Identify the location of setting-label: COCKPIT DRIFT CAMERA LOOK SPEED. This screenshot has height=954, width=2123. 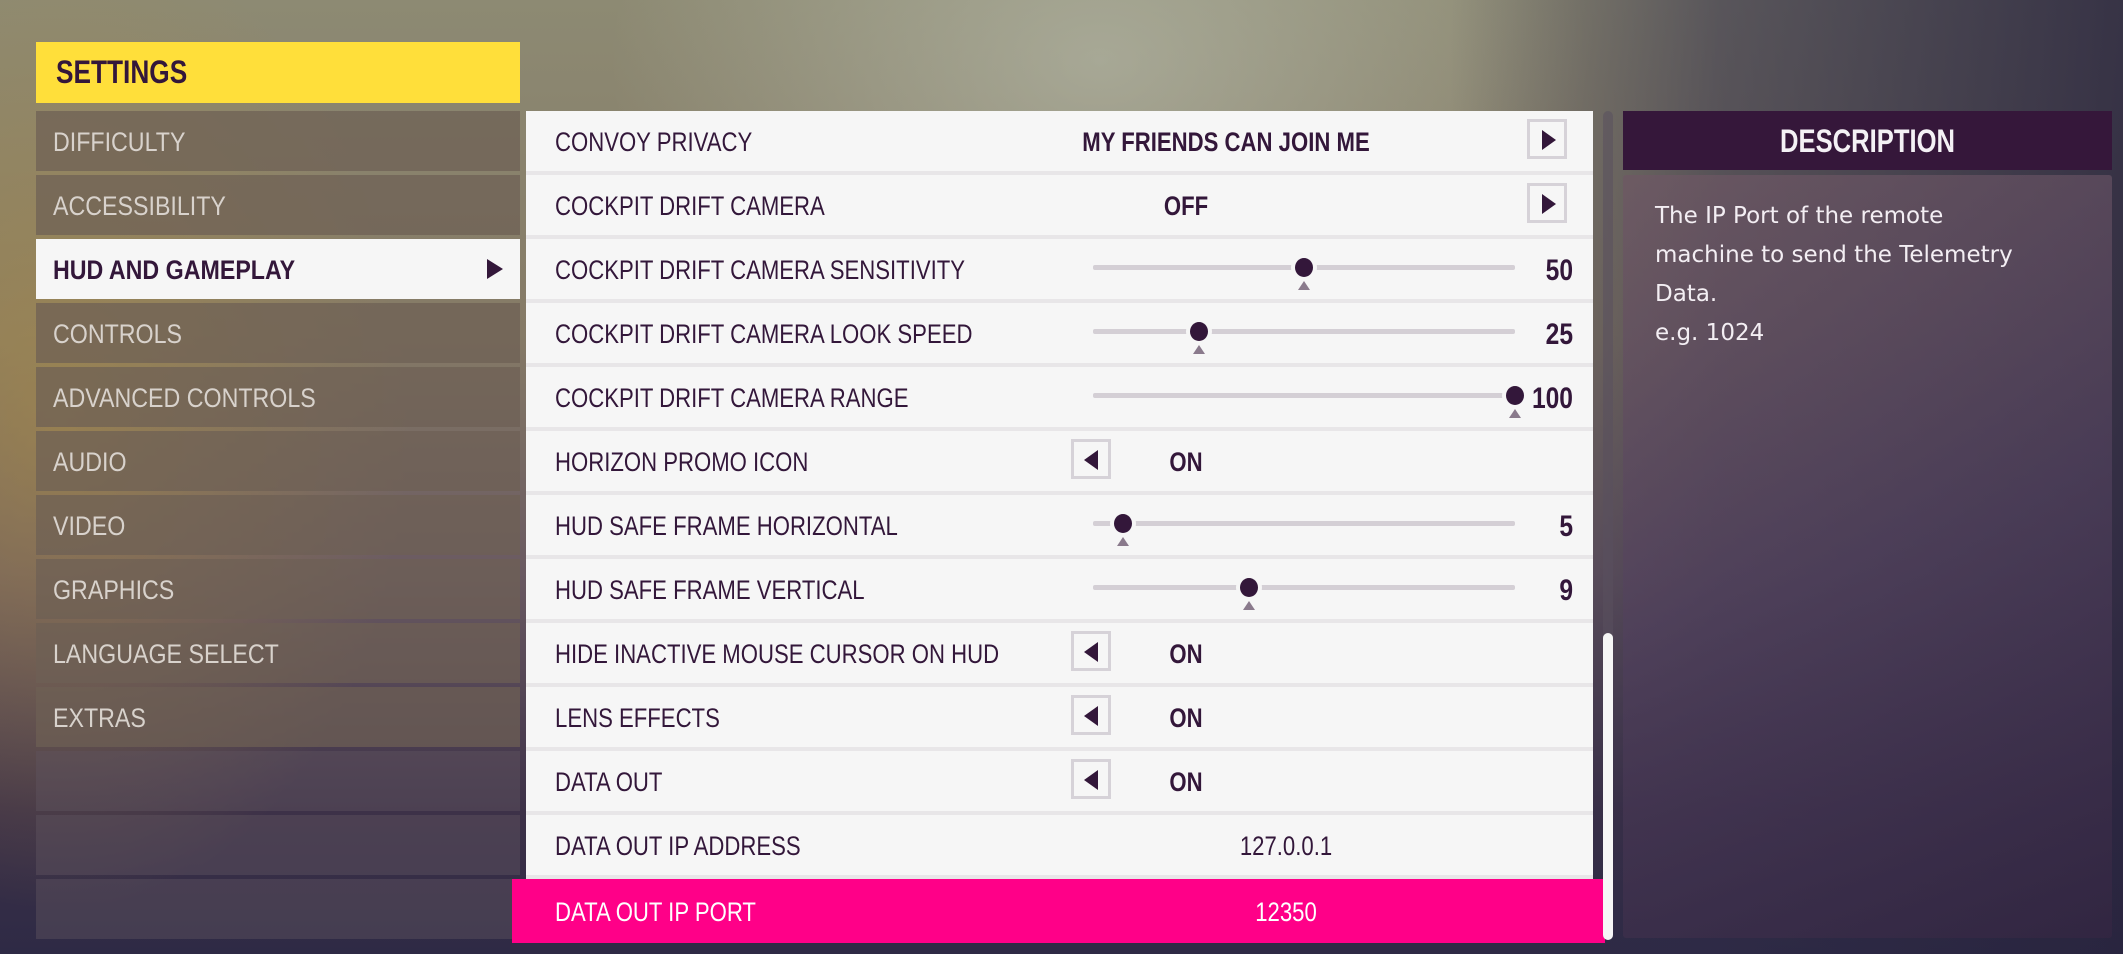
(764, 334).